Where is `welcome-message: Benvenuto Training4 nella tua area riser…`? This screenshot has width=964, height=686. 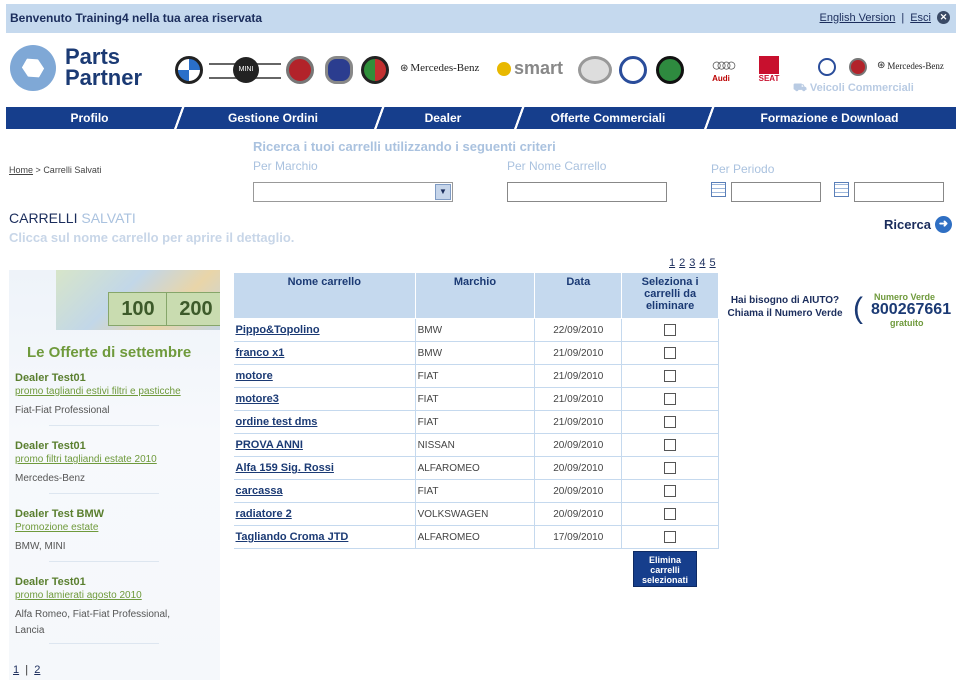 welcome-message: Benvenuto Training4 nella tua area riser… is located at coordinates (136, 18).